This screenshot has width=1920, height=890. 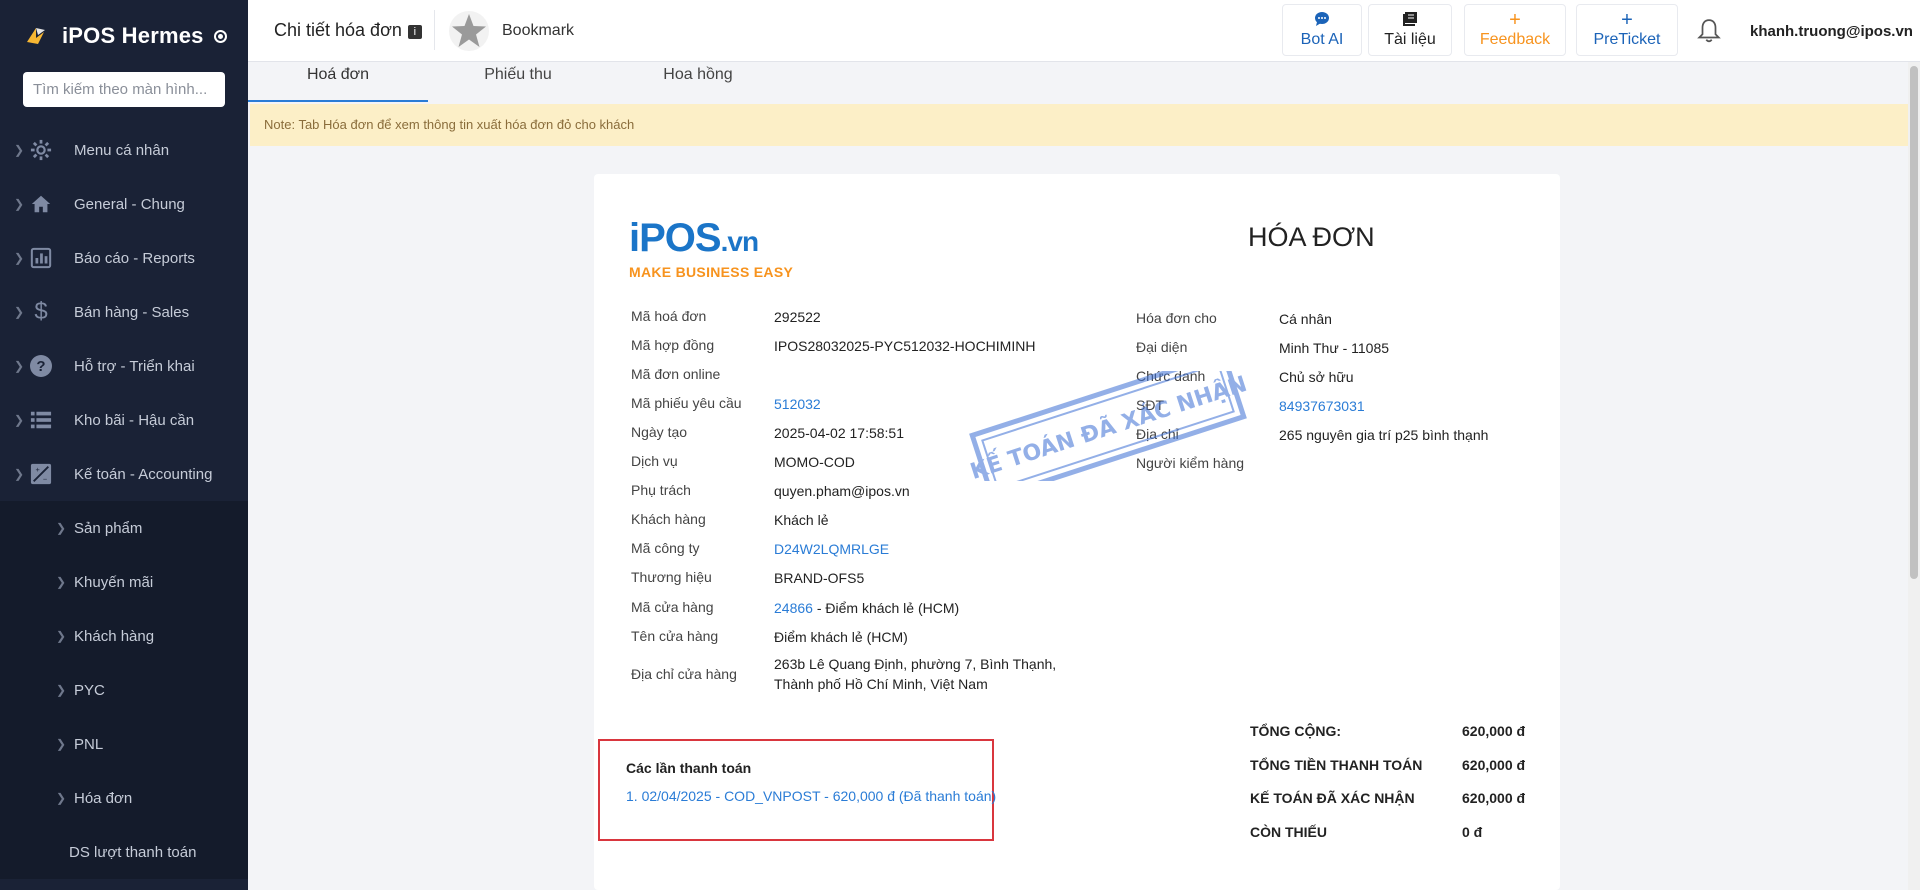 What do you see at coordinates (1332, 798) in the screenshot?
I see `total-label: KẾ TOÁN ĐÃ XÁC NHẬN` at bounding box center [1332, 798].